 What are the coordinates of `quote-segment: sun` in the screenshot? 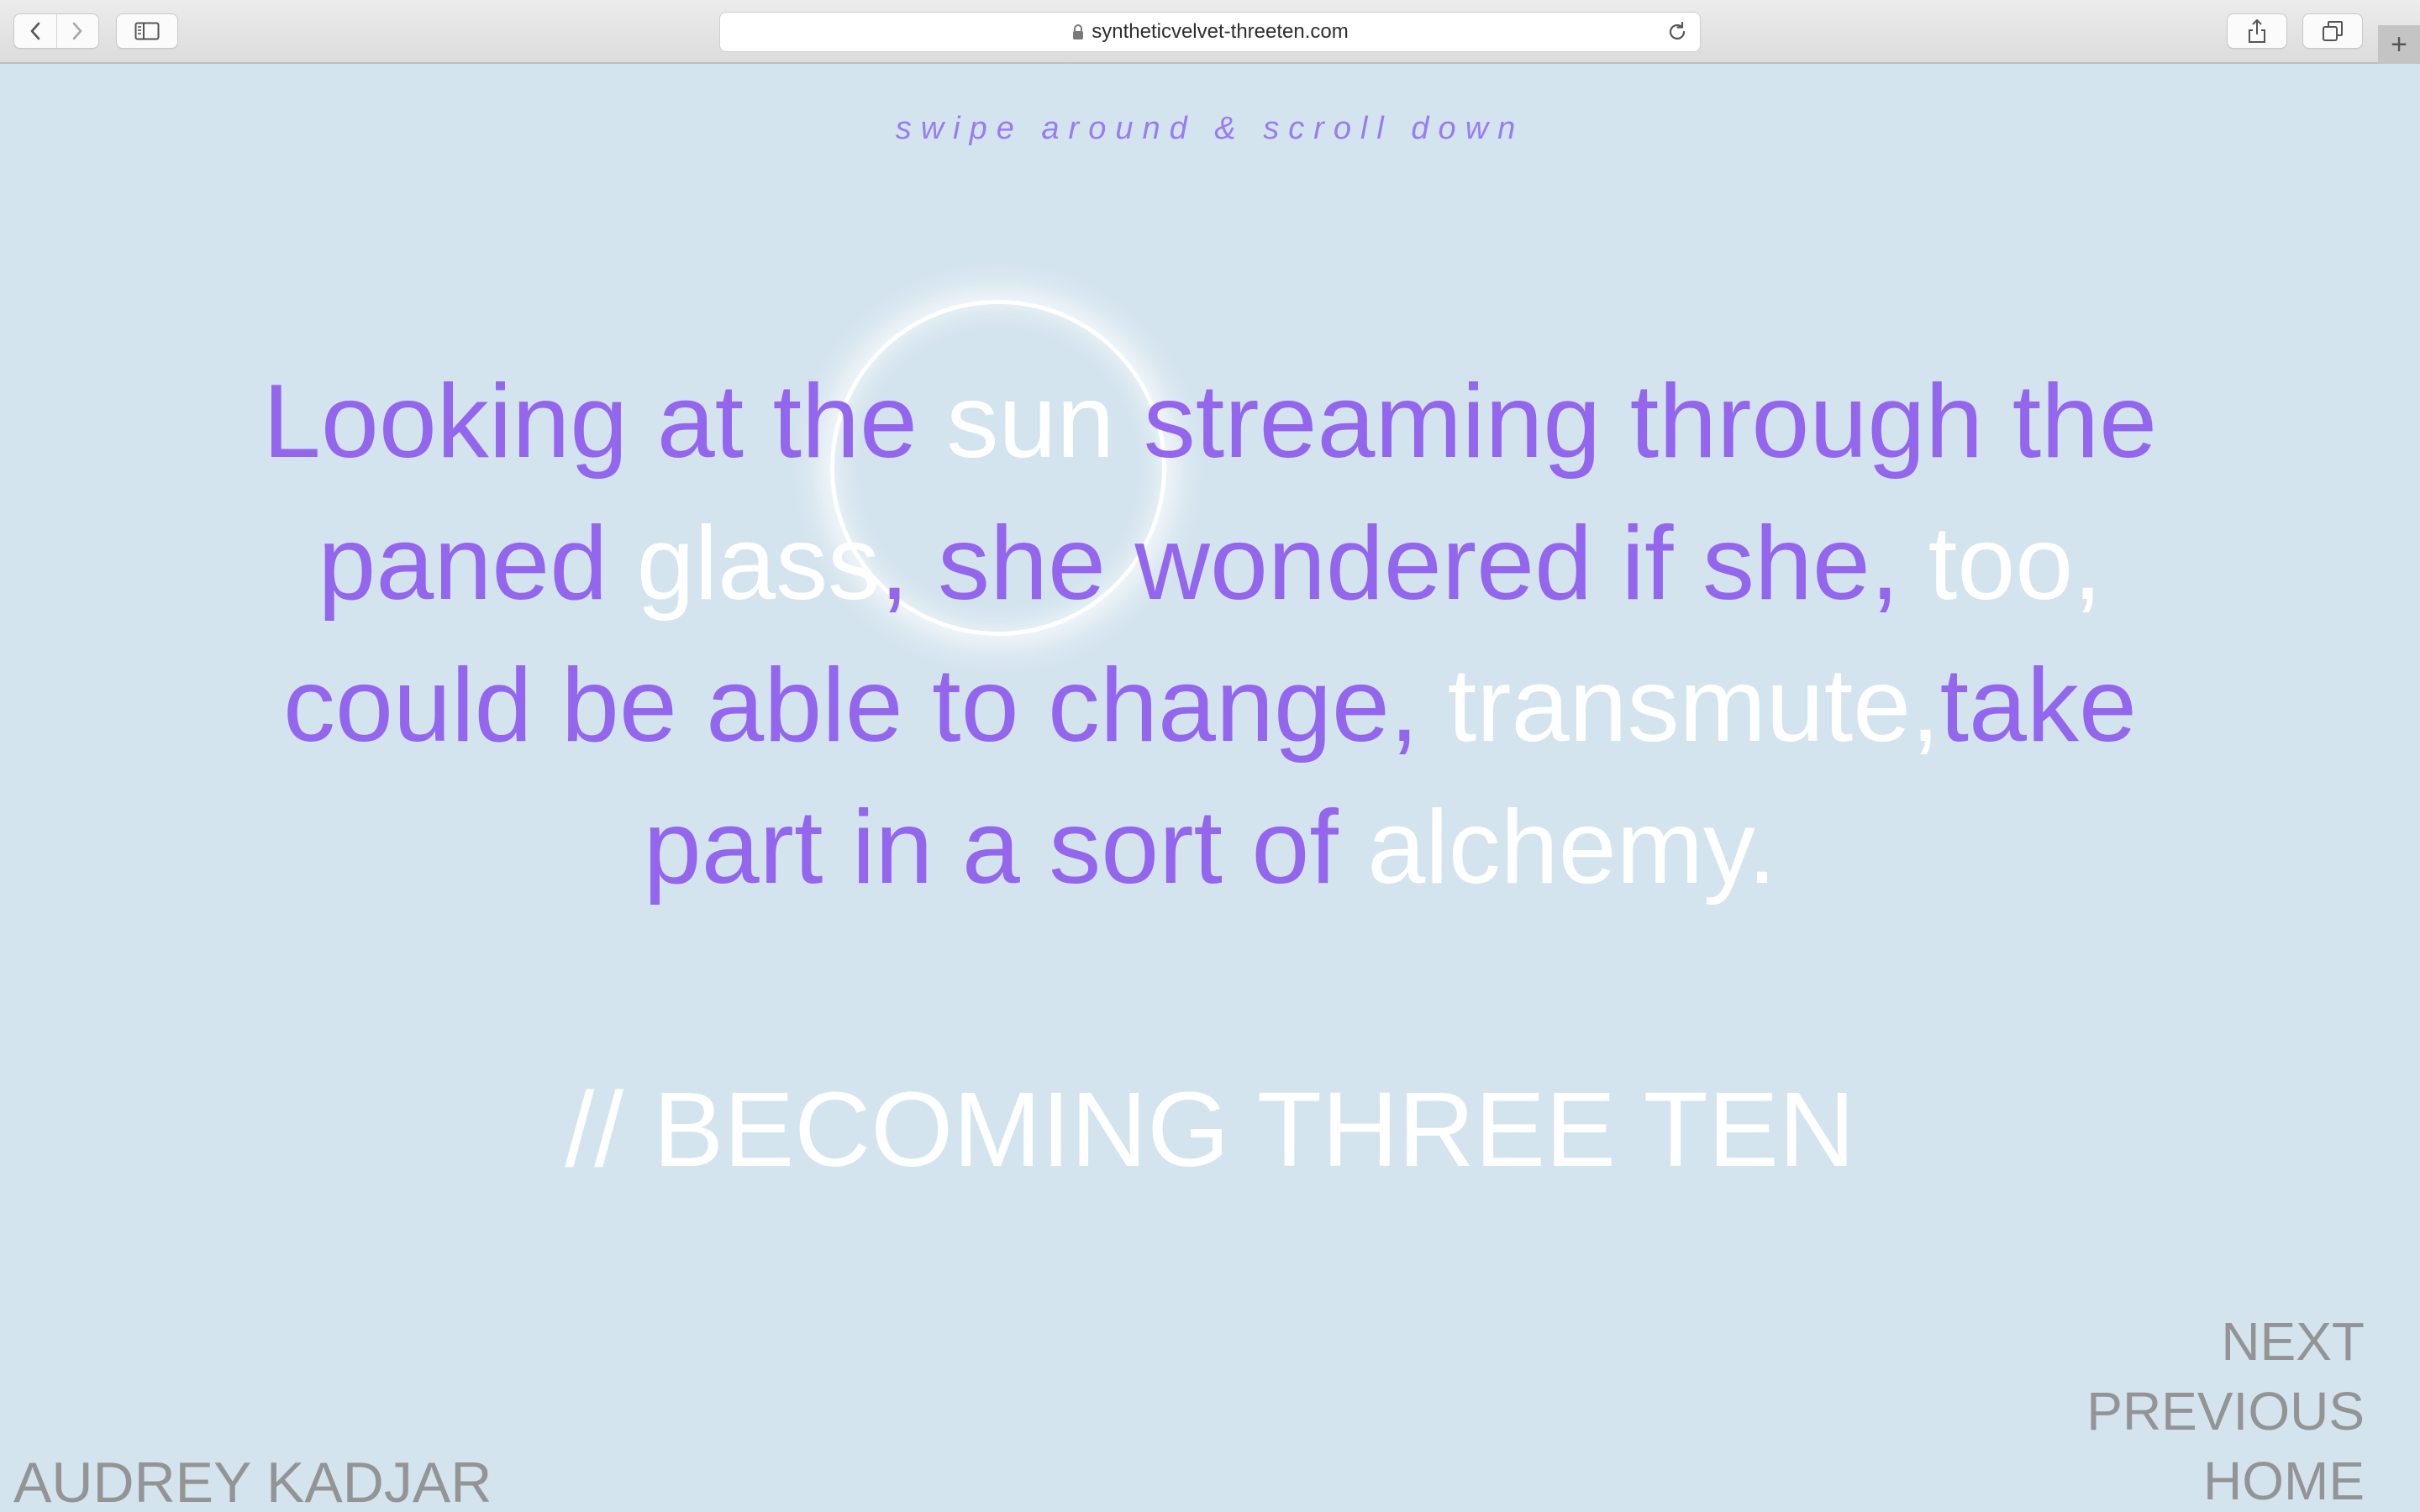 It's located at (1030, 422).